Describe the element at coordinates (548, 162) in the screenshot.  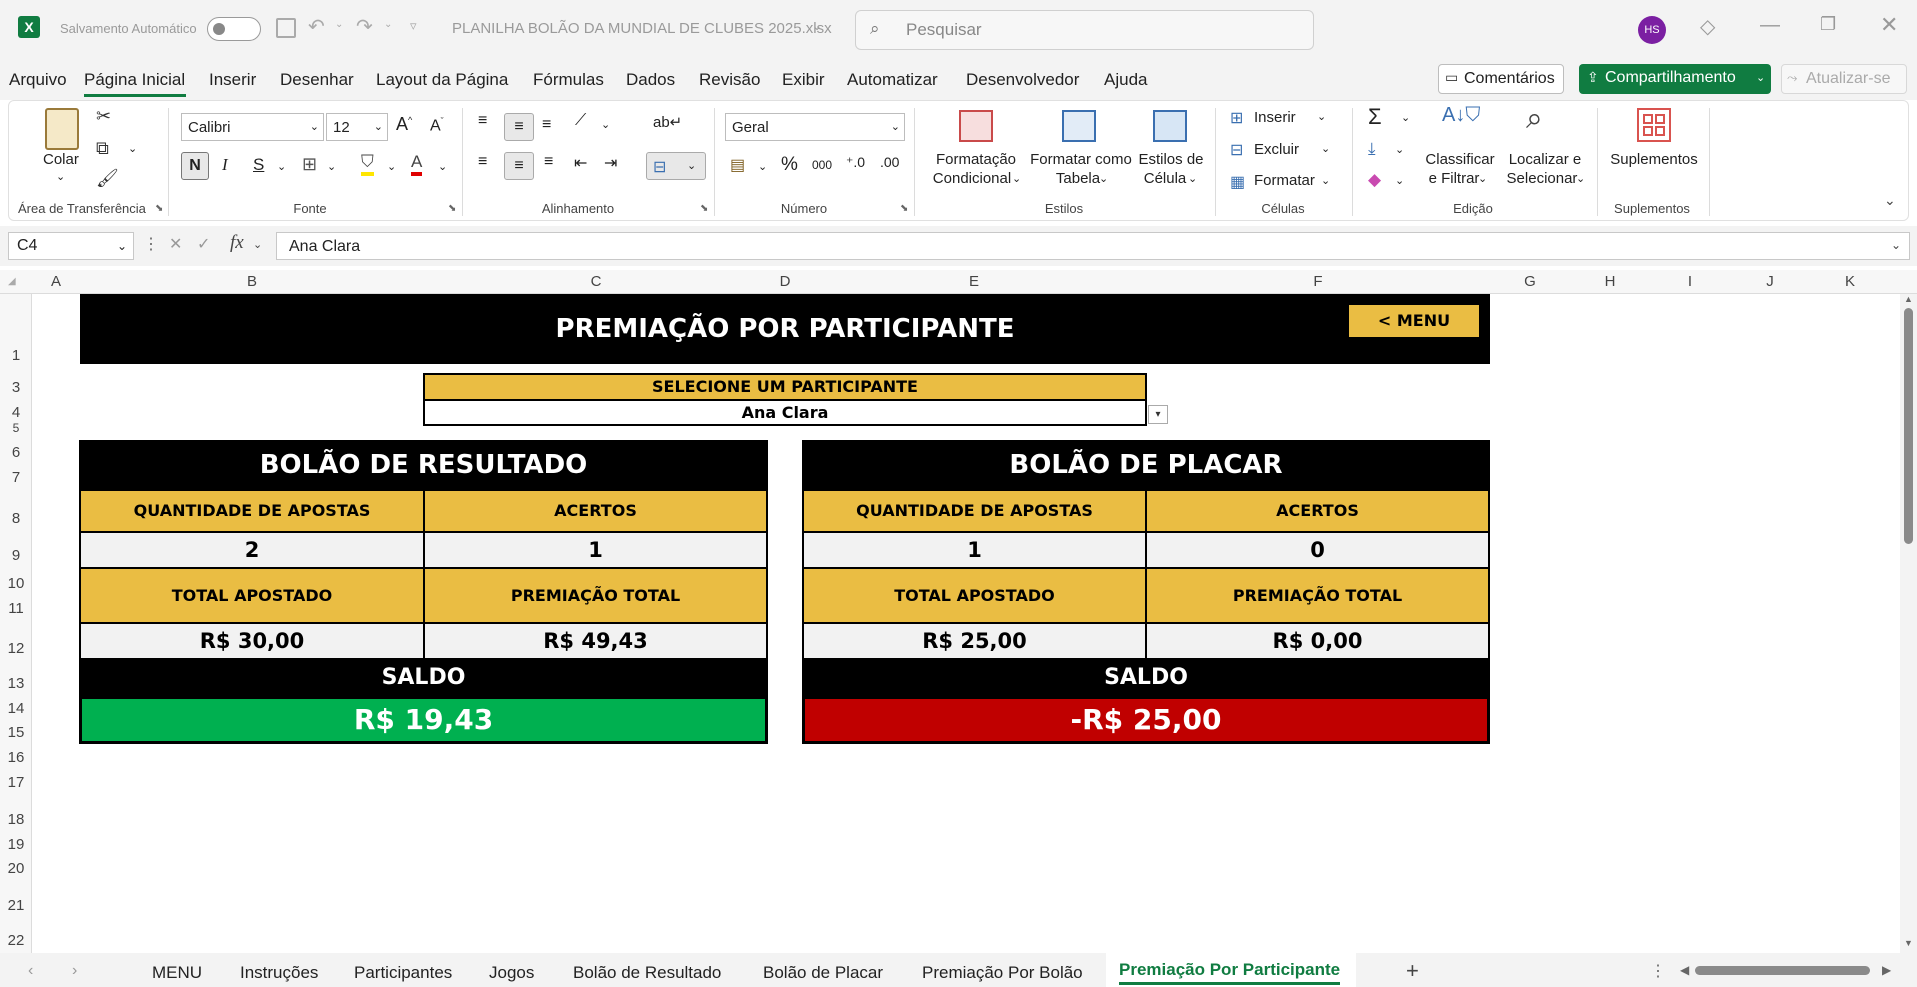
I see `align-right-icon: ≡` at that location.